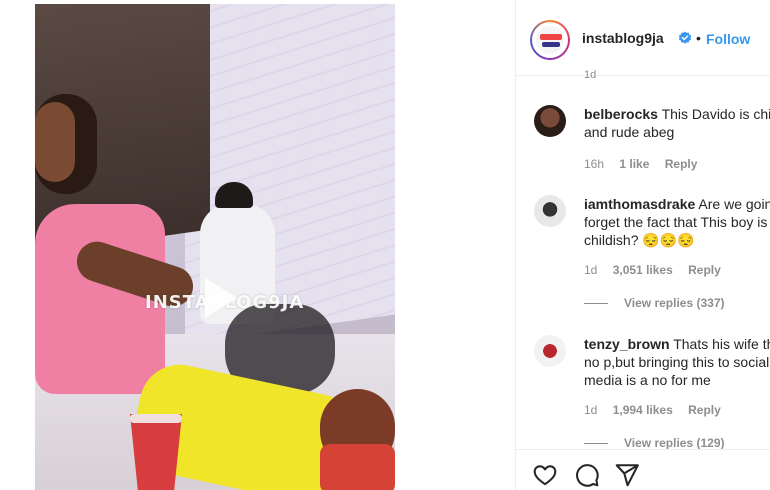  I want to click on follow-button: Follow, so click(728, 39).